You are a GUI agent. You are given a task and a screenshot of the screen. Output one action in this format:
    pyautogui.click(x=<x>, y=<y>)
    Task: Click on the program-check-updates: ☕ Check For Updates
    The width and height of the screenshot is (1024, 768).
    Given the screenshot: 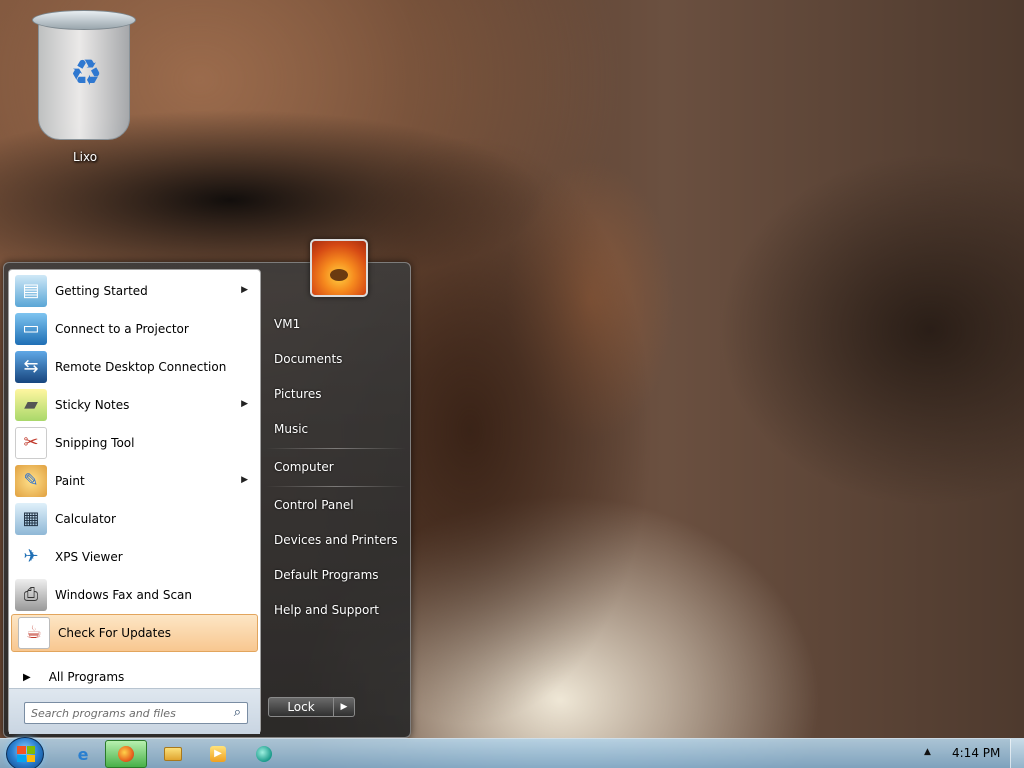 What is the action you would take?
    pyautogui.click(x=134, y=633)
    